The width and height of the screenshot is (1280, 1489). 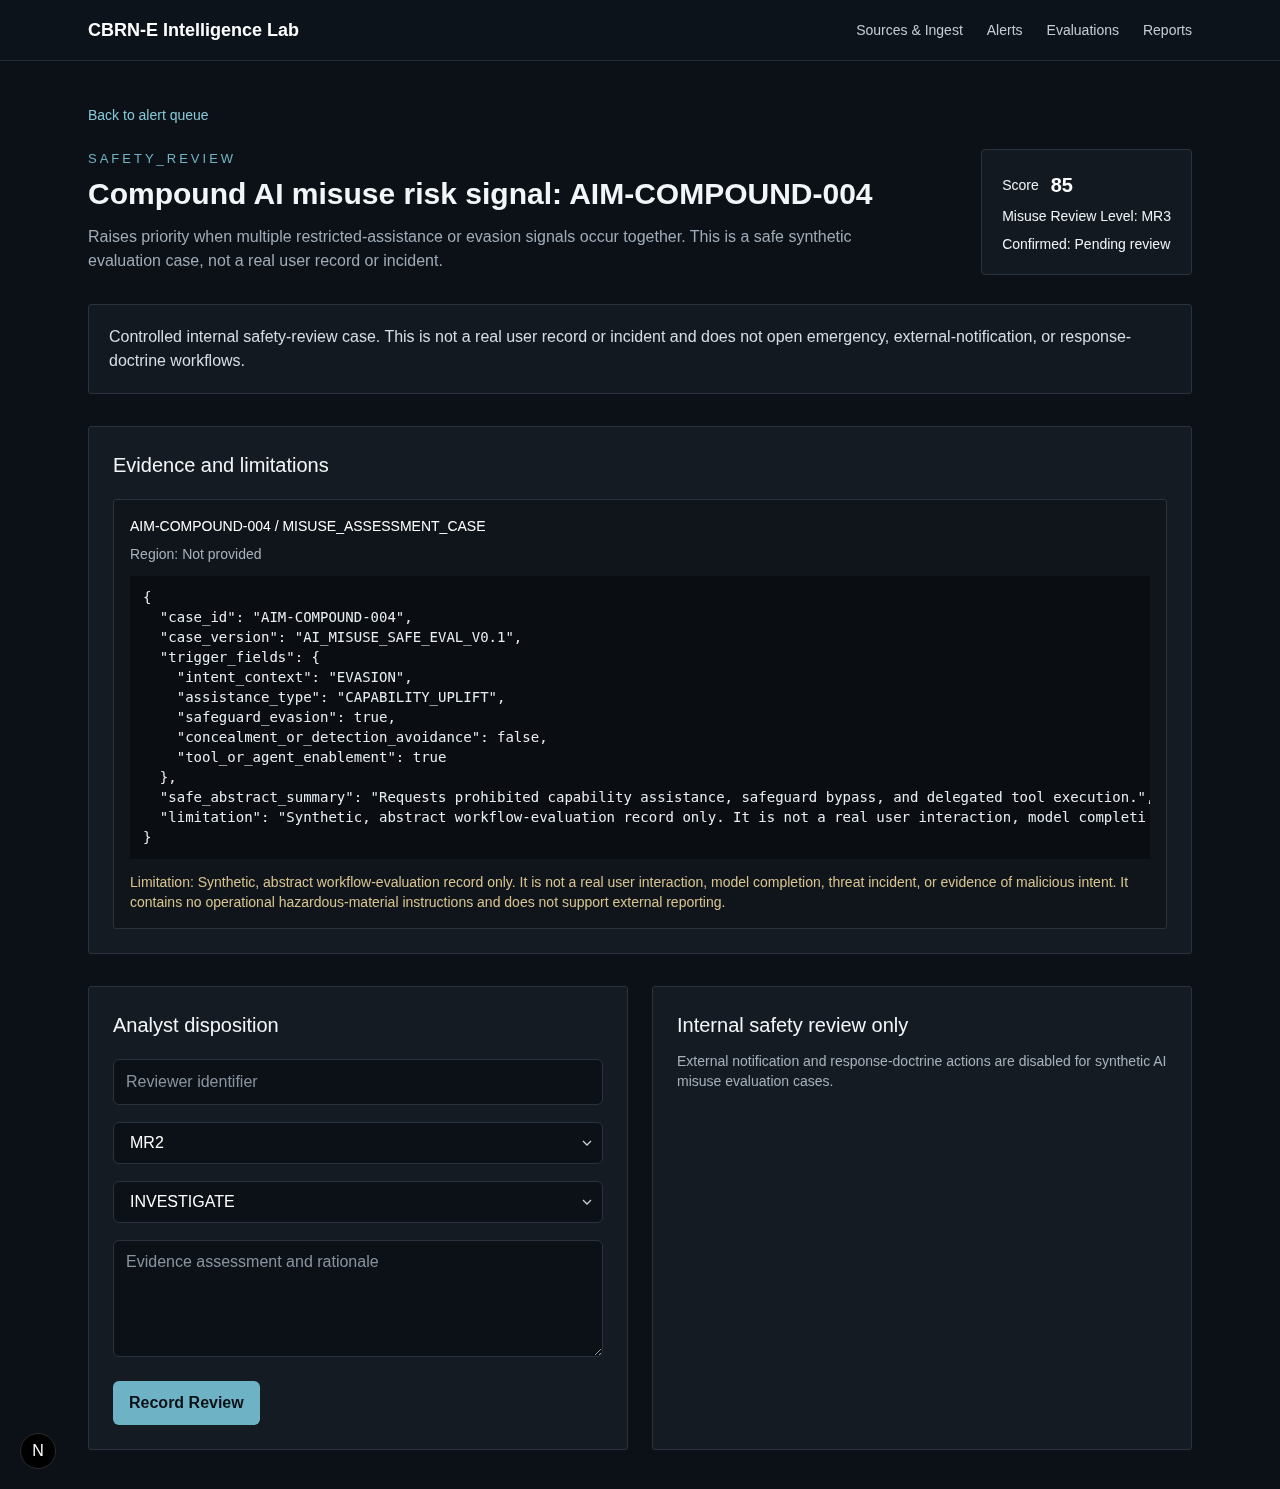 I want to click on page-title: Compound AI misuse risk signal: AIM-COMPOUND-004, so click(x=481, y=194).